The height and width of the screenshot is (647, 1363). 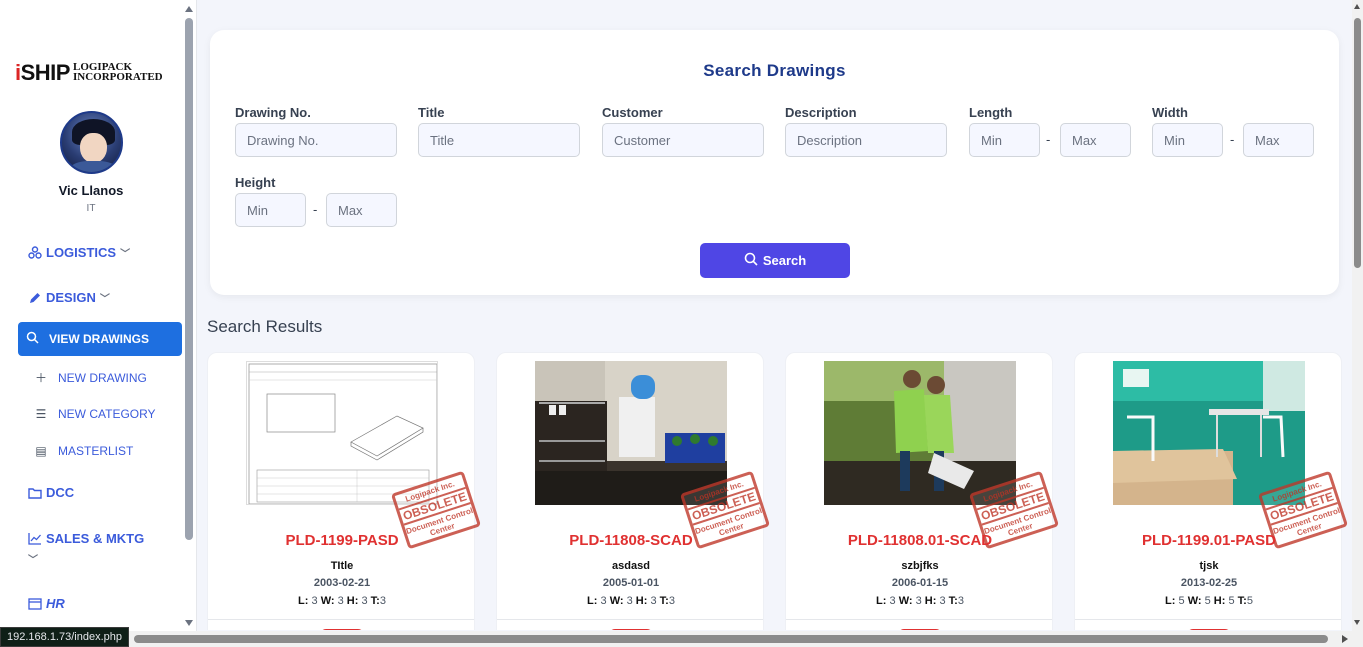 What do you see at coordinates (775, 260) in the screenshot?
I see `search-button: Search` at bounding box center [775, 260].